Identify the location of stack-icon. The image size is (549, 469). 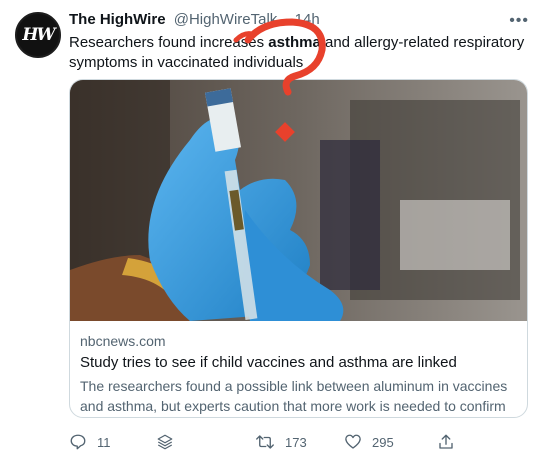
(165, 442).